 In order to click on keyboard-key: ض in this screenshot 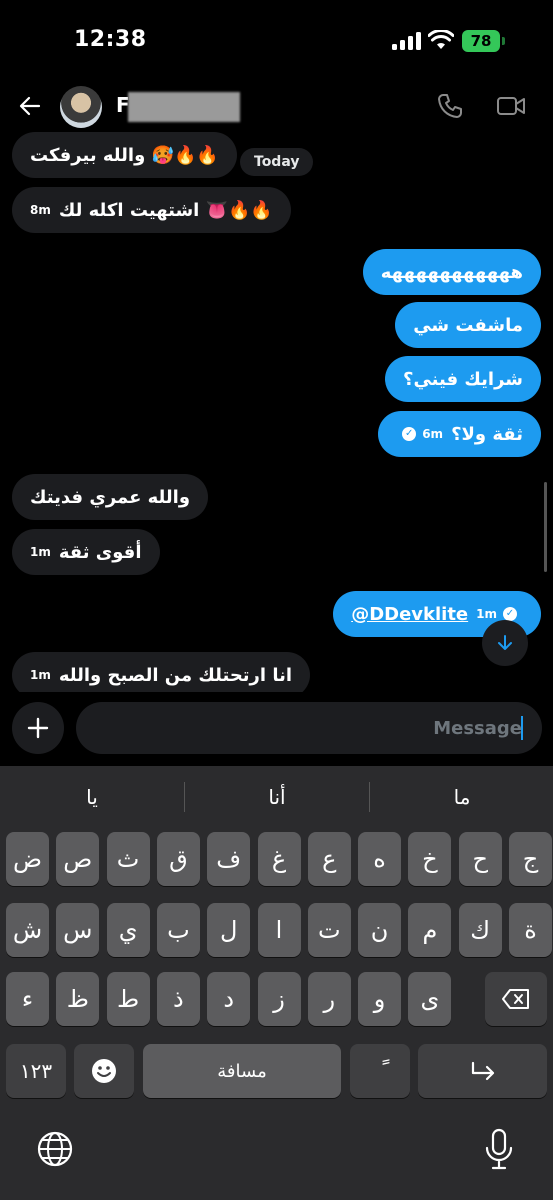, I will do `click(27, 859)`.